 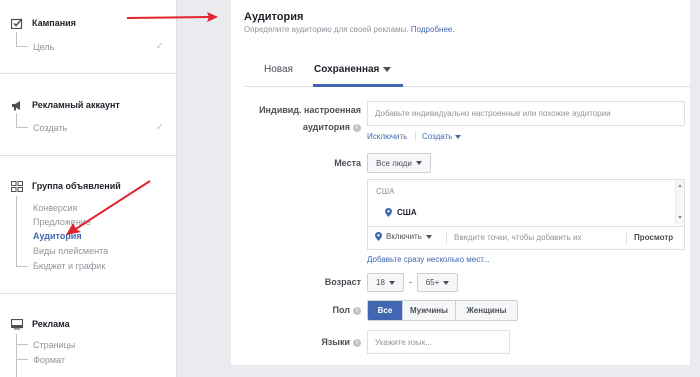 I want to click on custom-audience-label-line1: Индивид. настроенная, so click(x=310, y=110).